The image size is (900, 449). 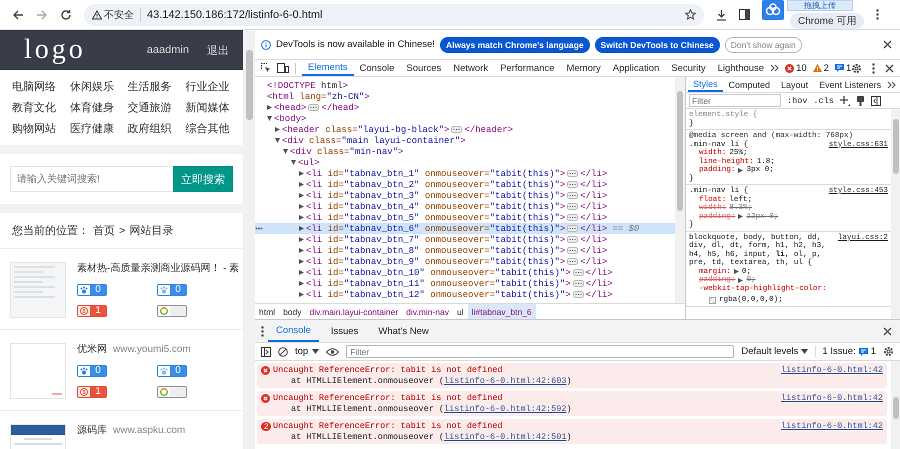 I want to click on drawer-tab: What's New, so click(x=403, y=331).